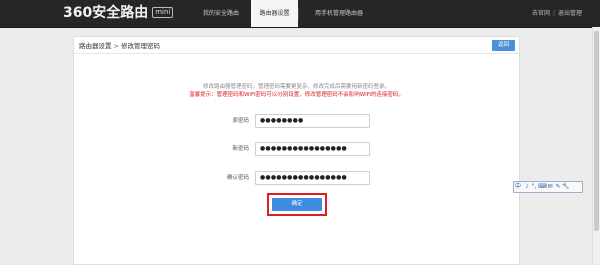 This screenshot has width=600, height=265. I want to click on old-password-field: ●●●●●●●●, so click(312, 121).